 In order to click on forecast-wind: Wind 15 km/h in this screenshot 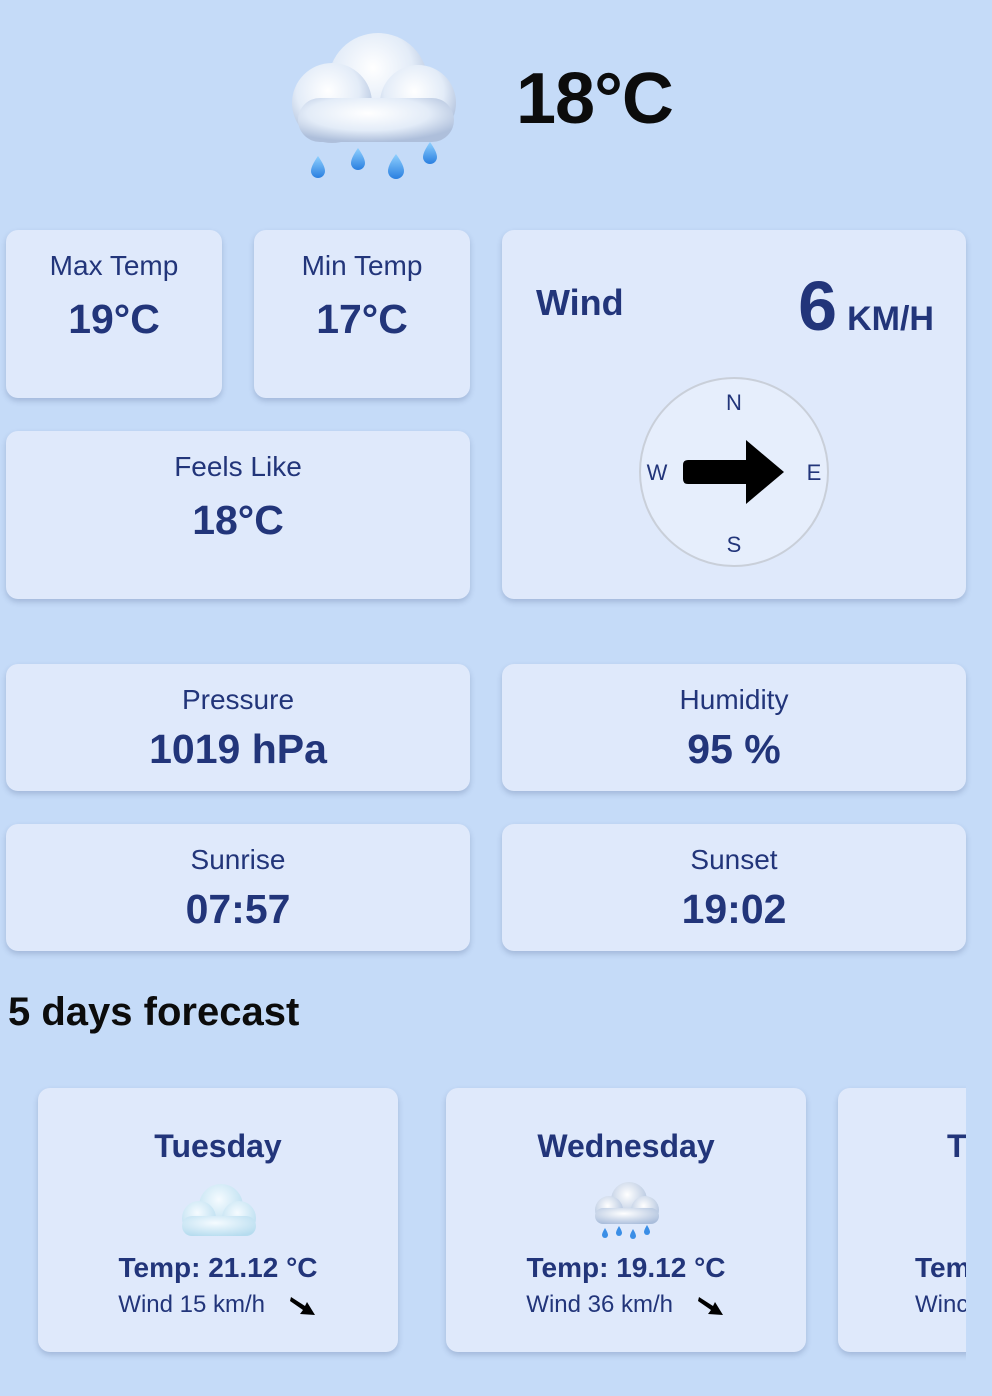, I will do `click(218, 1305)`.